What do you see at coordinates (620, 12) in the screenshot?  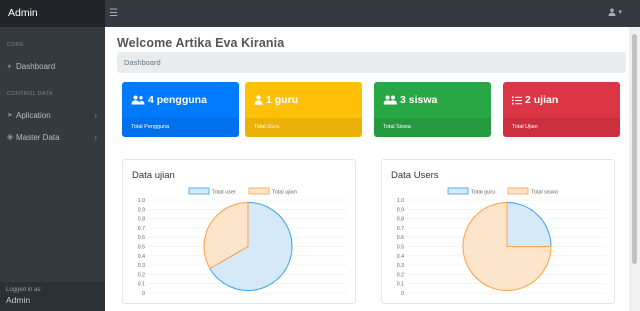 I see `chevron-down-icon: ▾` at bounding box center [620, 12].